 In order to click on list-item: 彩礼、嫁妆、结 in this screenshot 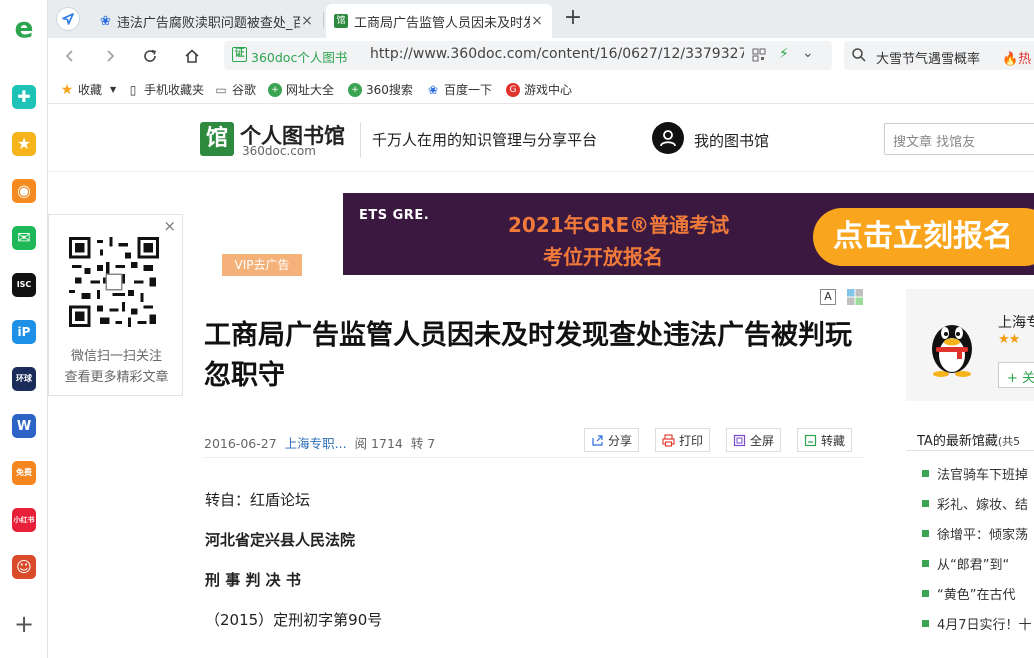, I will do `click(975, 503)`.